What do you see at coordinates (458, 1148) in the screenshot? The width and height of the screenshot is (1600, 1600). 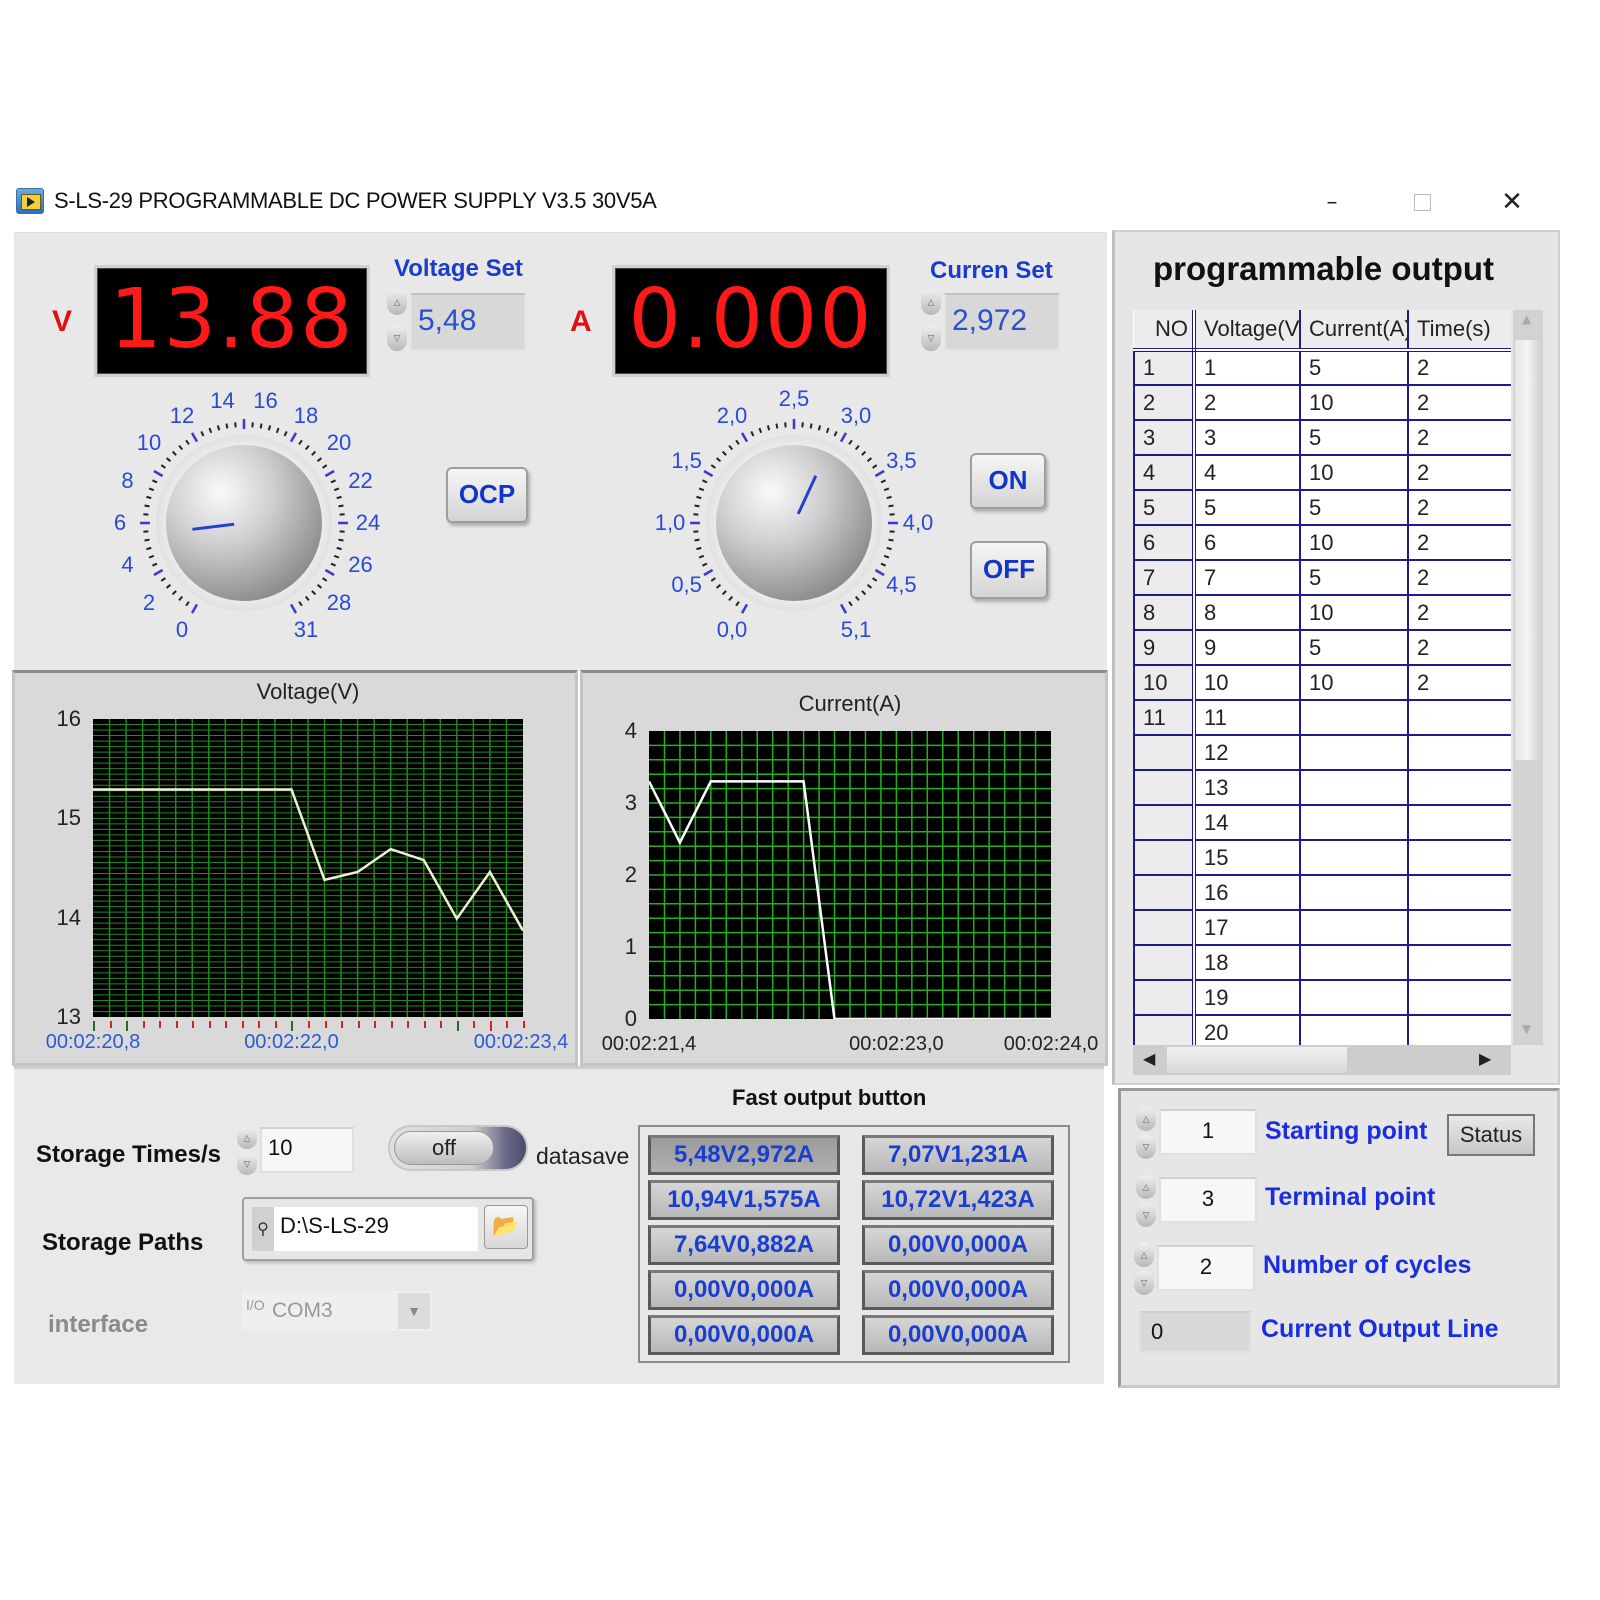 I see `datasave-toggle: off` at bounding box center [458, 1148].